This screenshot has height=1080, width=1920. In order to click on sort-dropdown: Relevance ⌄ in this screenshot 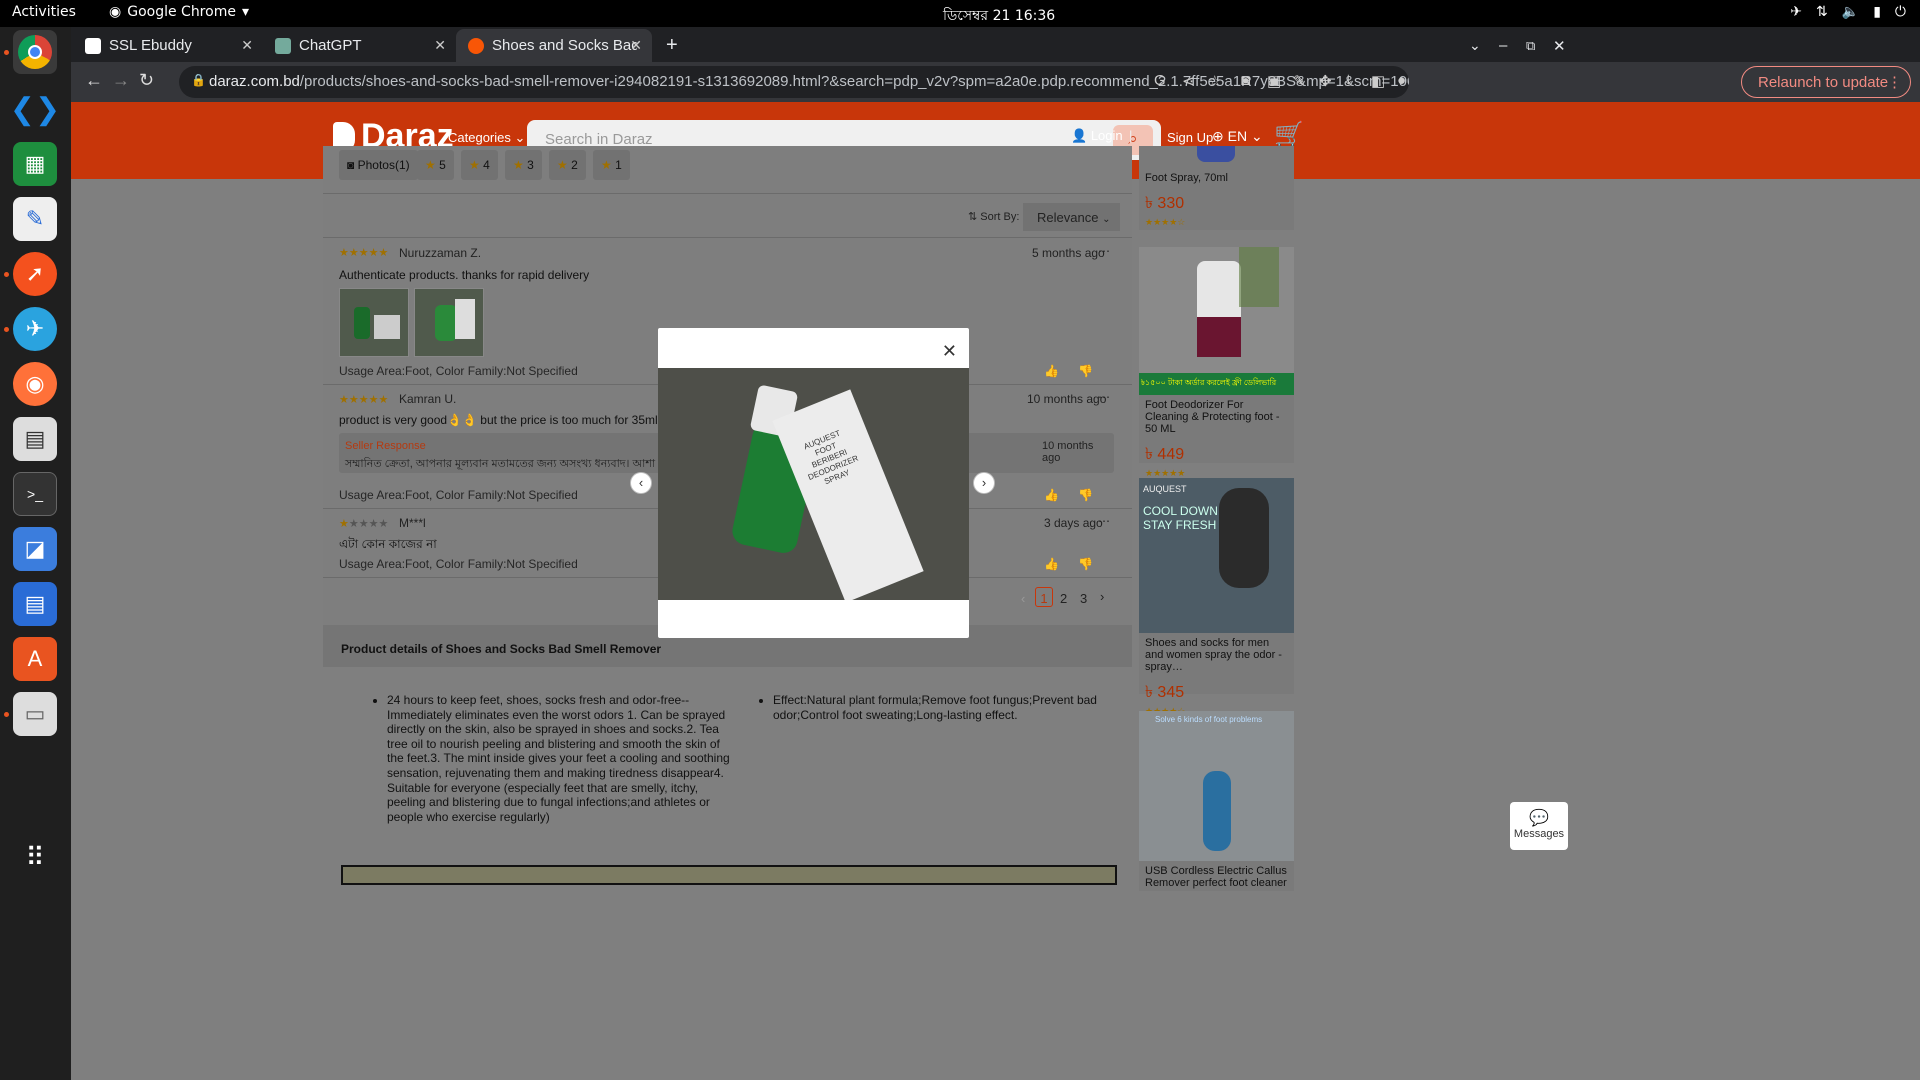, I will do `click(1071, 217)`.